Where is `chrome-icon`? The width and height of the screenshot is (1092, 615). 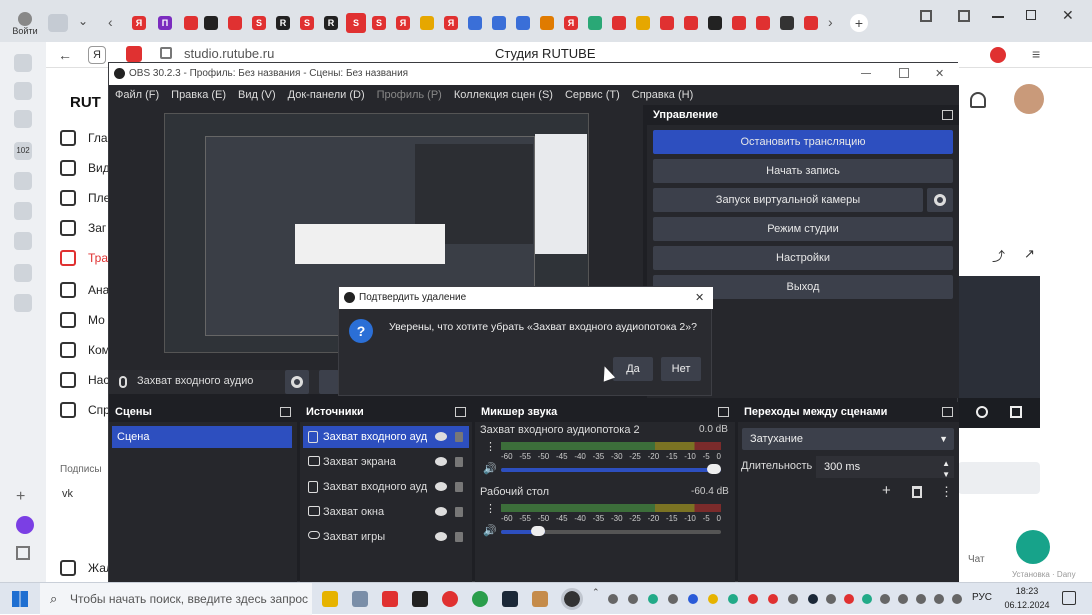
chrome-icon is located at coordinates (480, 599).